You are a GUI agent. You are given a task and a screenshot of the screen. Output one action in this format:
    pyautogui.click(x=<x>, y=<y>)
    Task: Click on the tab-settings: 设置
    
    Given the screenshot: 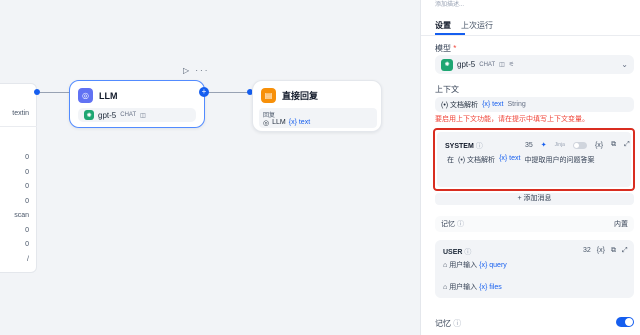 What is the action you would take?
    pyautogui.click(x=443, y=25)
    